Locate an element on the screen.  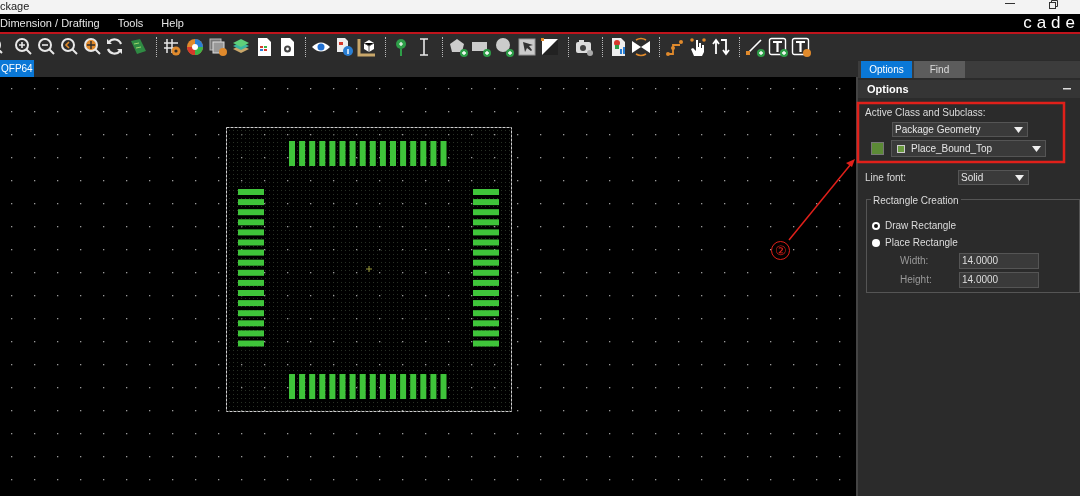
menu-item: Help is located at coordinates (172, 23).